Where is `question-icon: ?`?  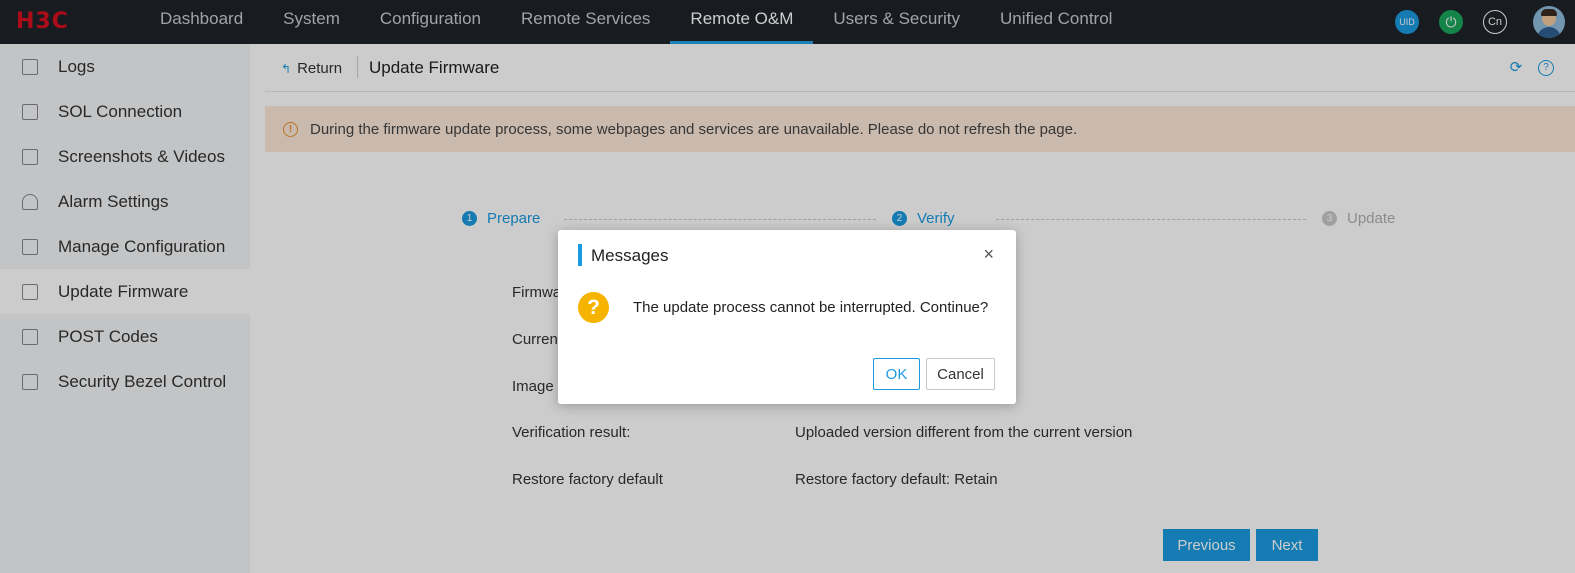
question-icon: ? is located at coordinates (593, 307).